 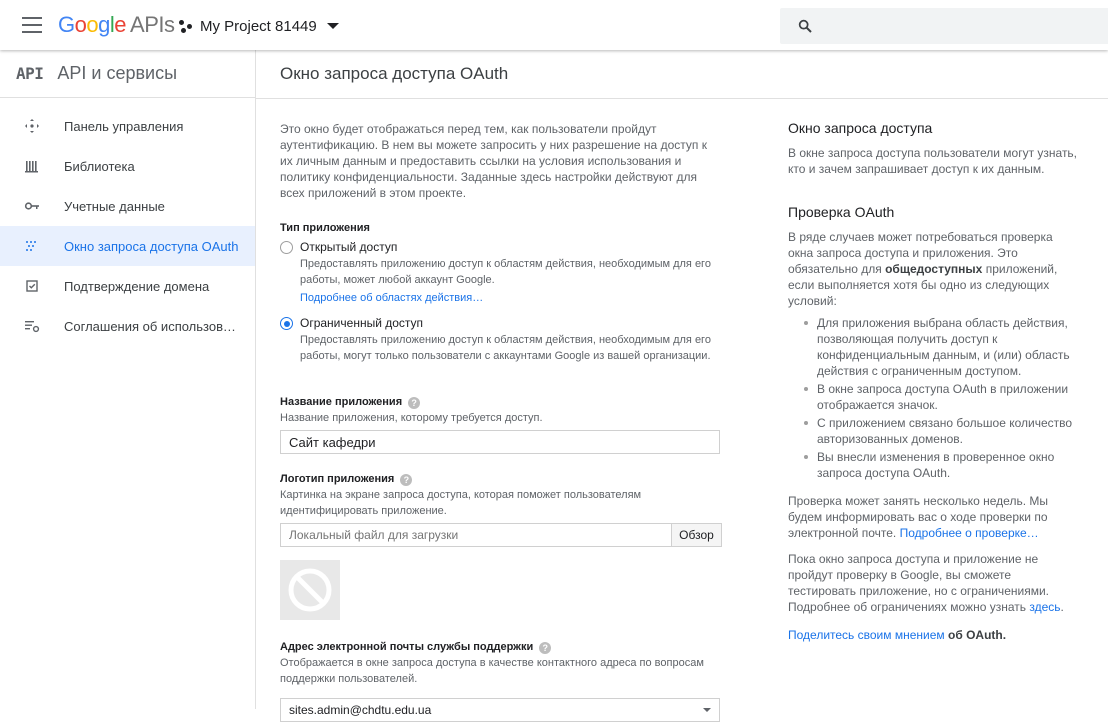 I want to click on feedback-text: Поделитесь своим мнением об OAuth., so click(x=897, y=635).